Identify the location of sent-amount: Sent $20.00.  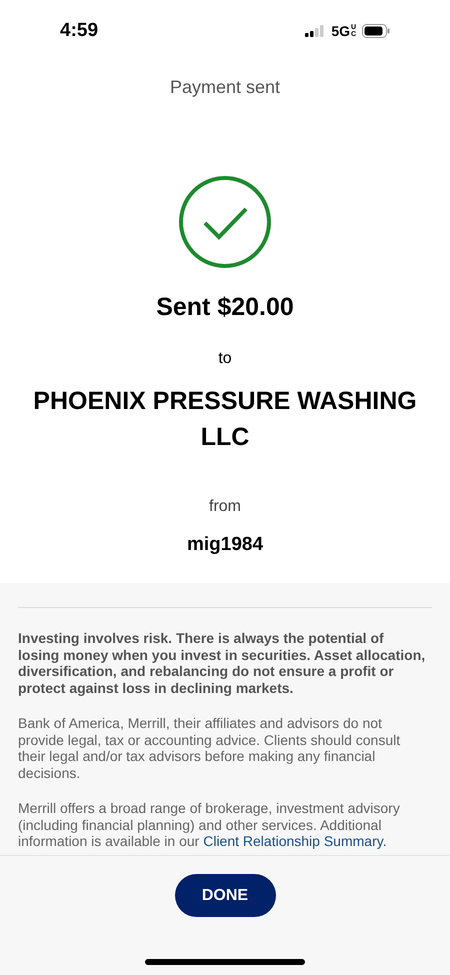
(225, 307).